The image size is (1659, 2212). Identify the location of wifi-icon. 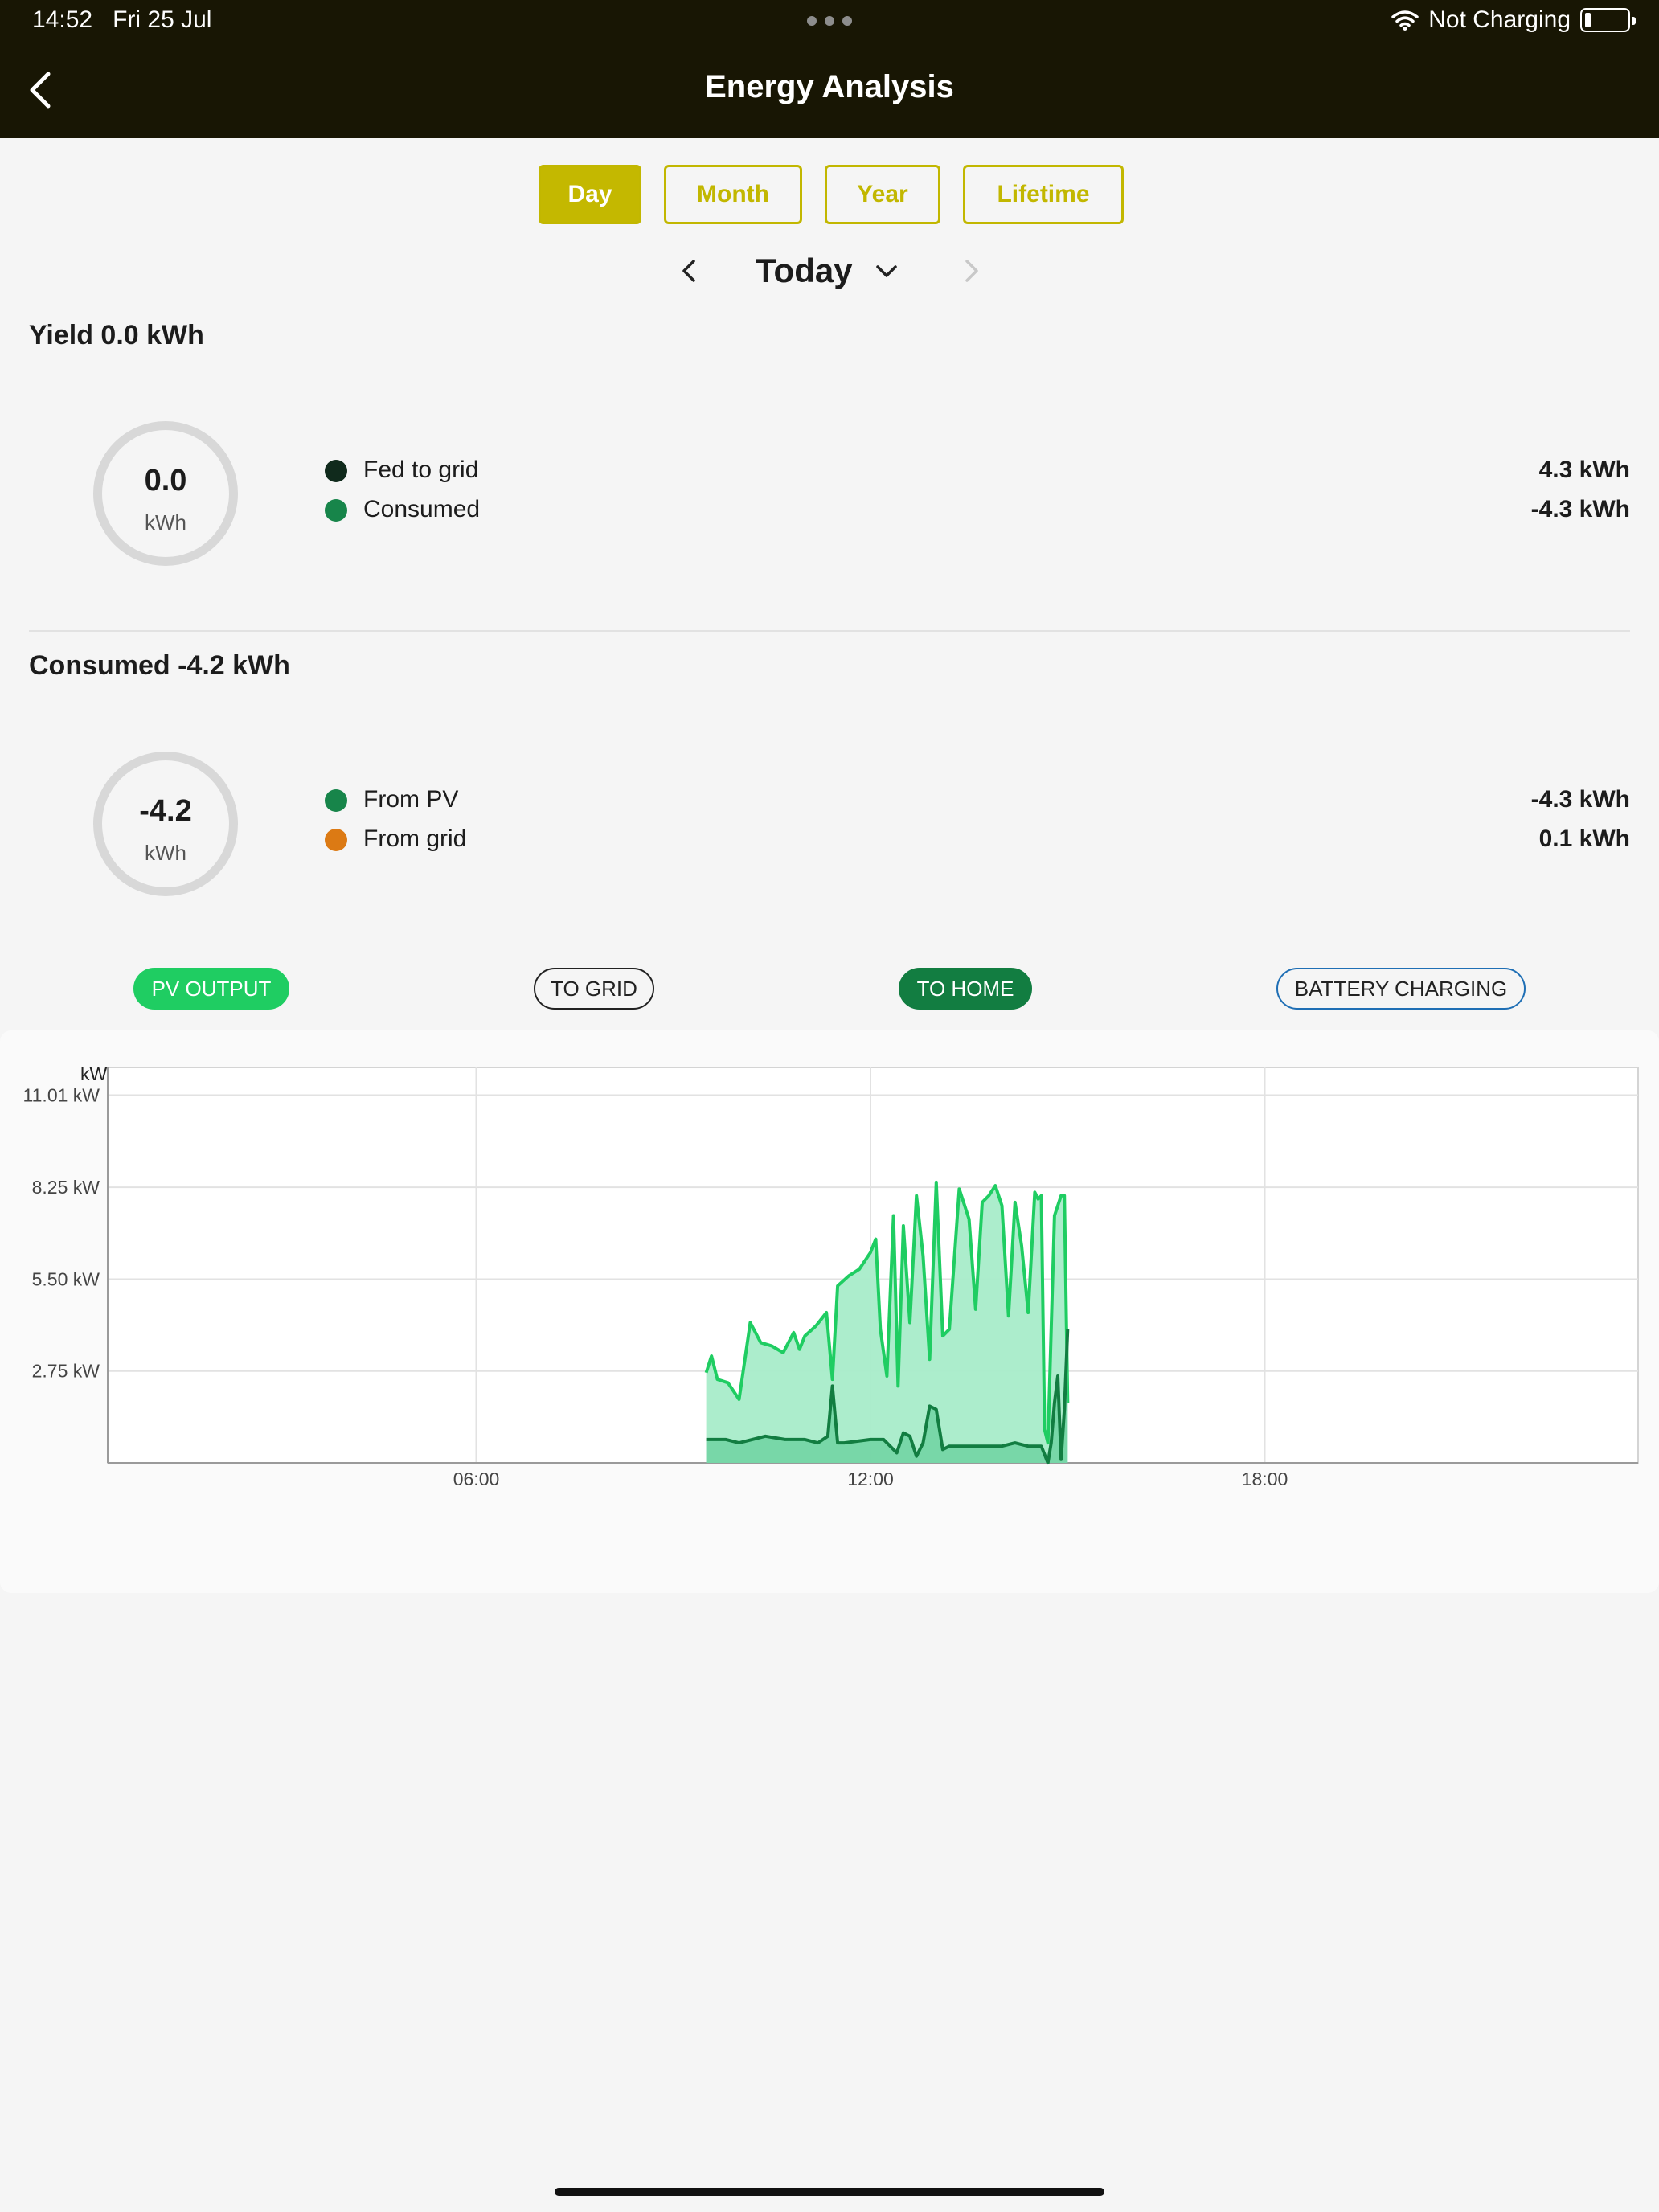
(1405, 20).